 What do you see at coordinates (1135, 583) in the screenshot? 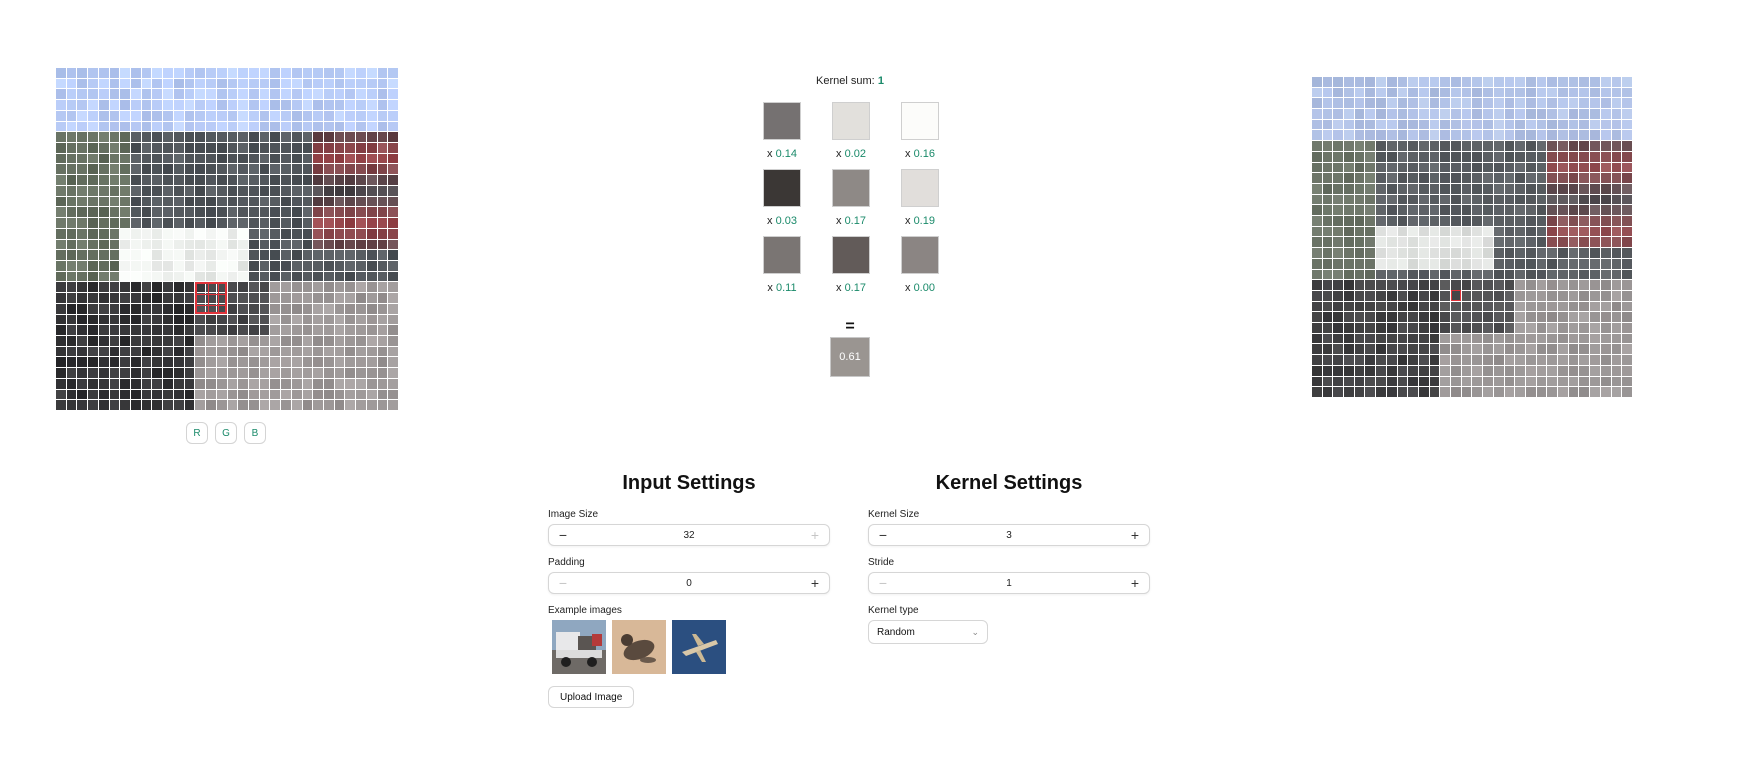
I see `stride-increment-button: +` at bounding box center [1135, 583].